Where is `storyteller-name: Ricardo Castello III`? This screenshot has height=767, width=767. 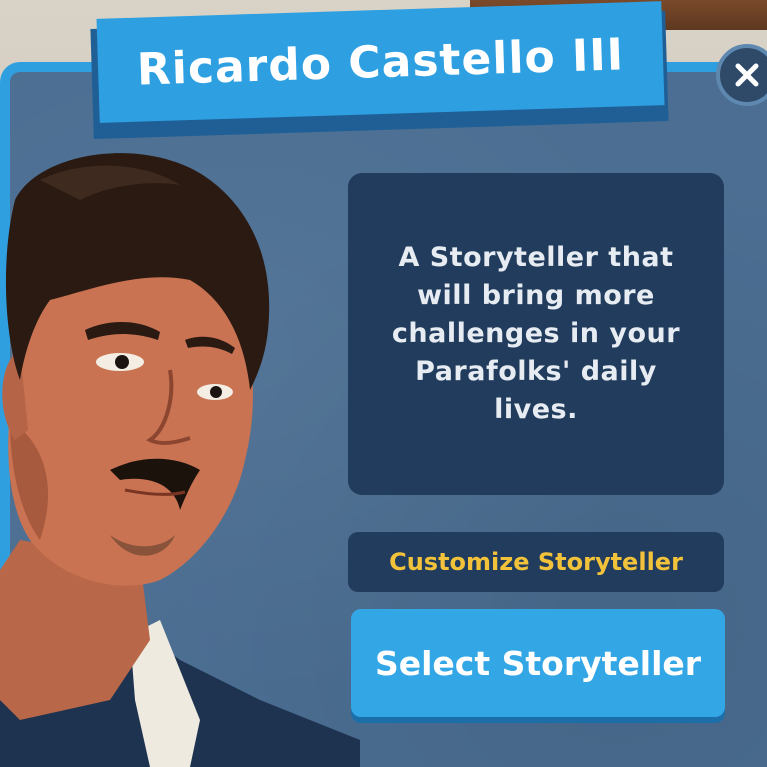
storyteller-name: Ricardo Castello III is located at coordinates (380, 62).